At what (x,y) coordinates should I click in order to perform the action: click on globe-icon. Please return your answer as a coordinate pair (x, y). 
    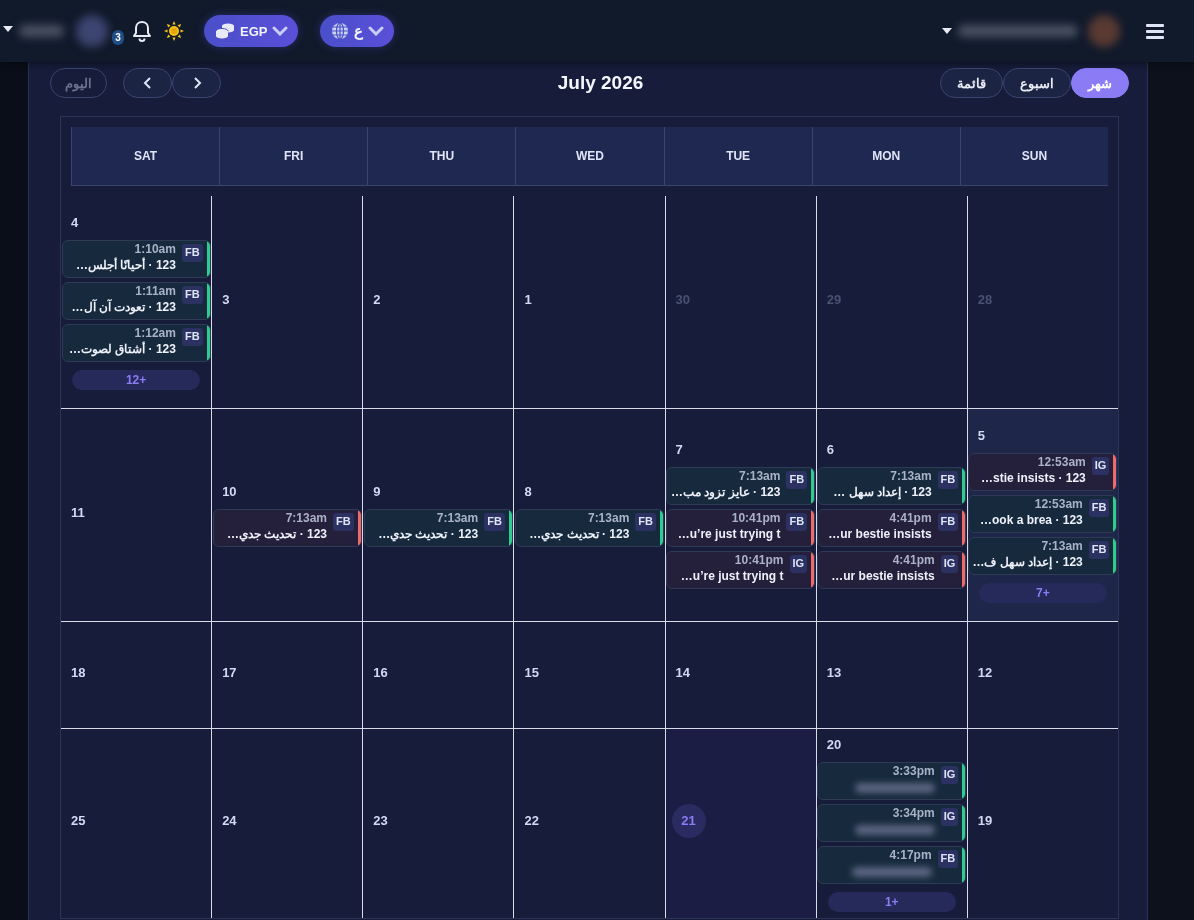
    Looking at the image, I should click on (340, 31).